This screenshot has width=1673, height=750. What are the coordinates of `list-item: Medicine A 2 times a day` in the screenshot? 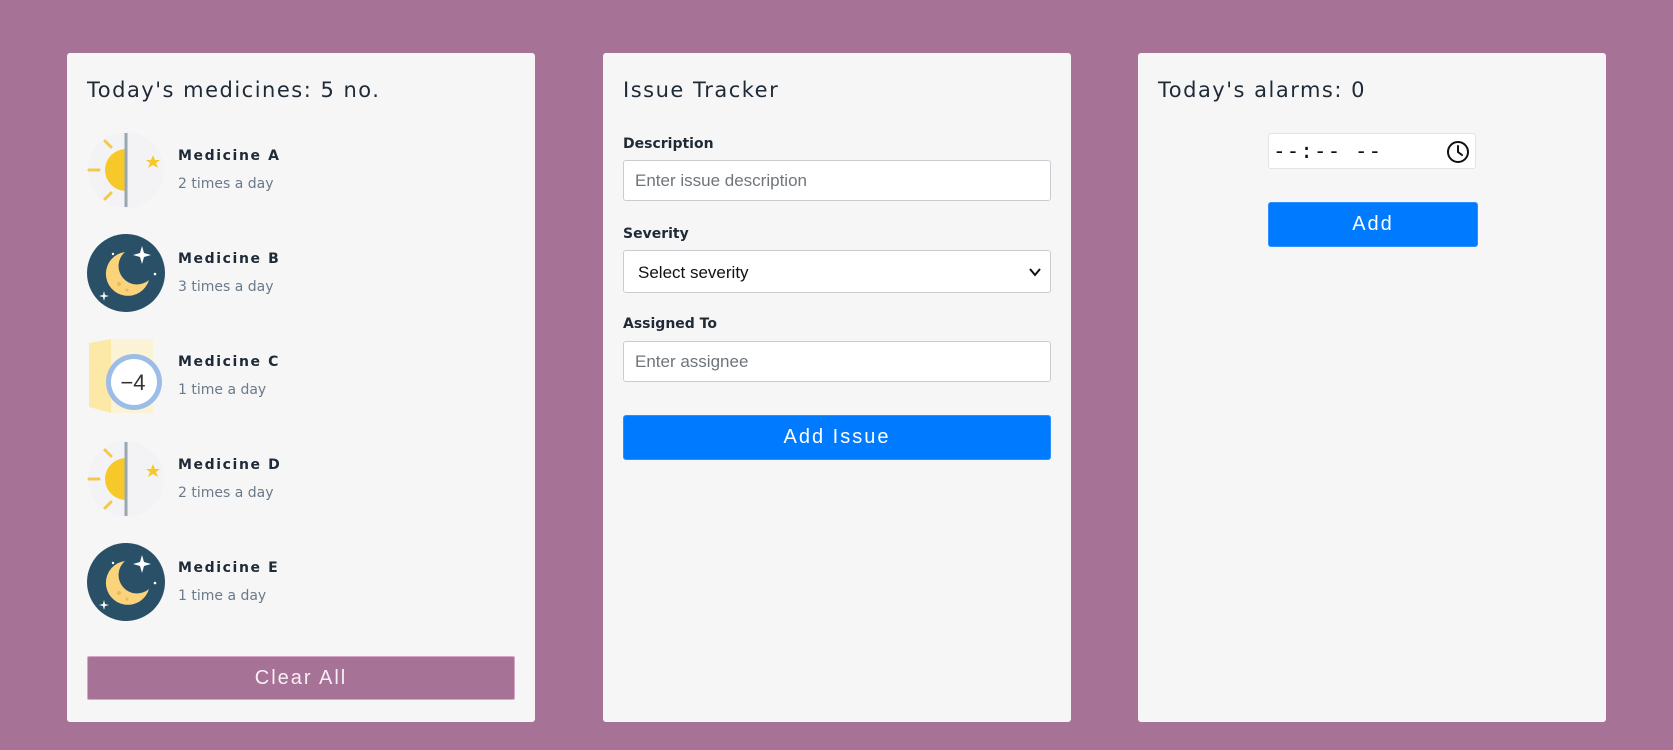 It's located at (301, 170).